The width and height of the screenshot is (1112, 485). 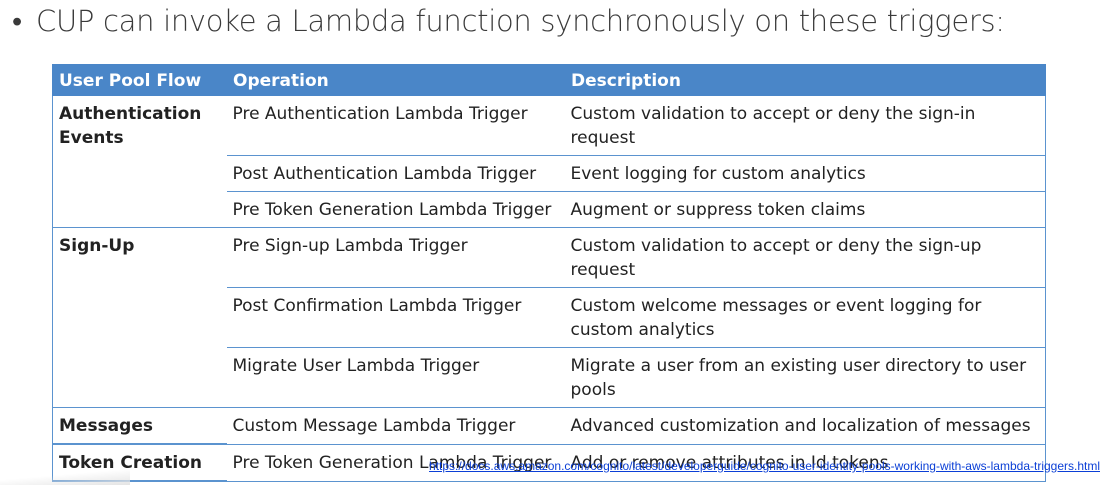 I want to click on operation-cell: Custom Message Lambda Trigger, so click(x=395, y=426).